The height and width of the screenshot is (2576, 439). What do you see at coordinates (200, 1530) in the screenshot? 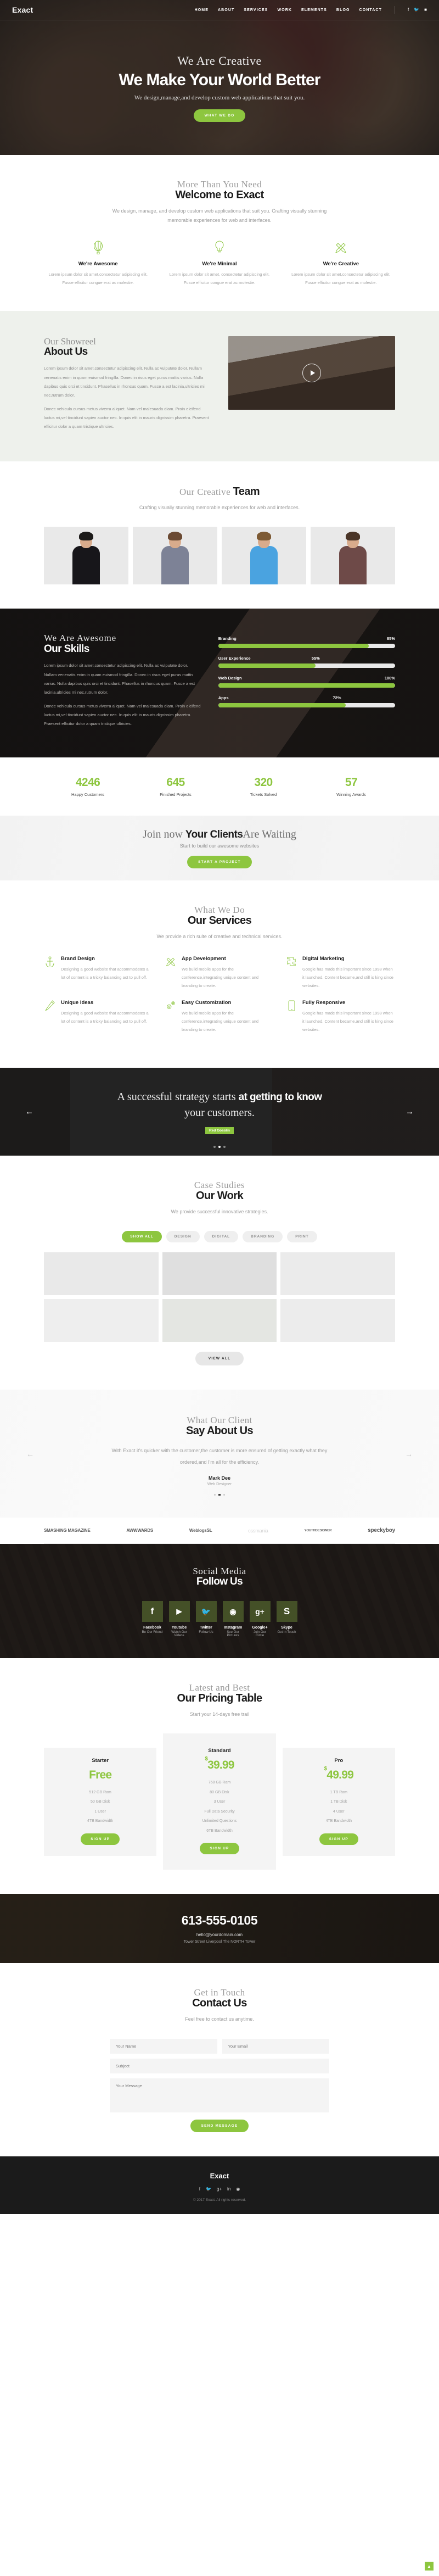
I see `client-logo-weblogssl: WeblogsSL` at bounding box center [200, 1530].